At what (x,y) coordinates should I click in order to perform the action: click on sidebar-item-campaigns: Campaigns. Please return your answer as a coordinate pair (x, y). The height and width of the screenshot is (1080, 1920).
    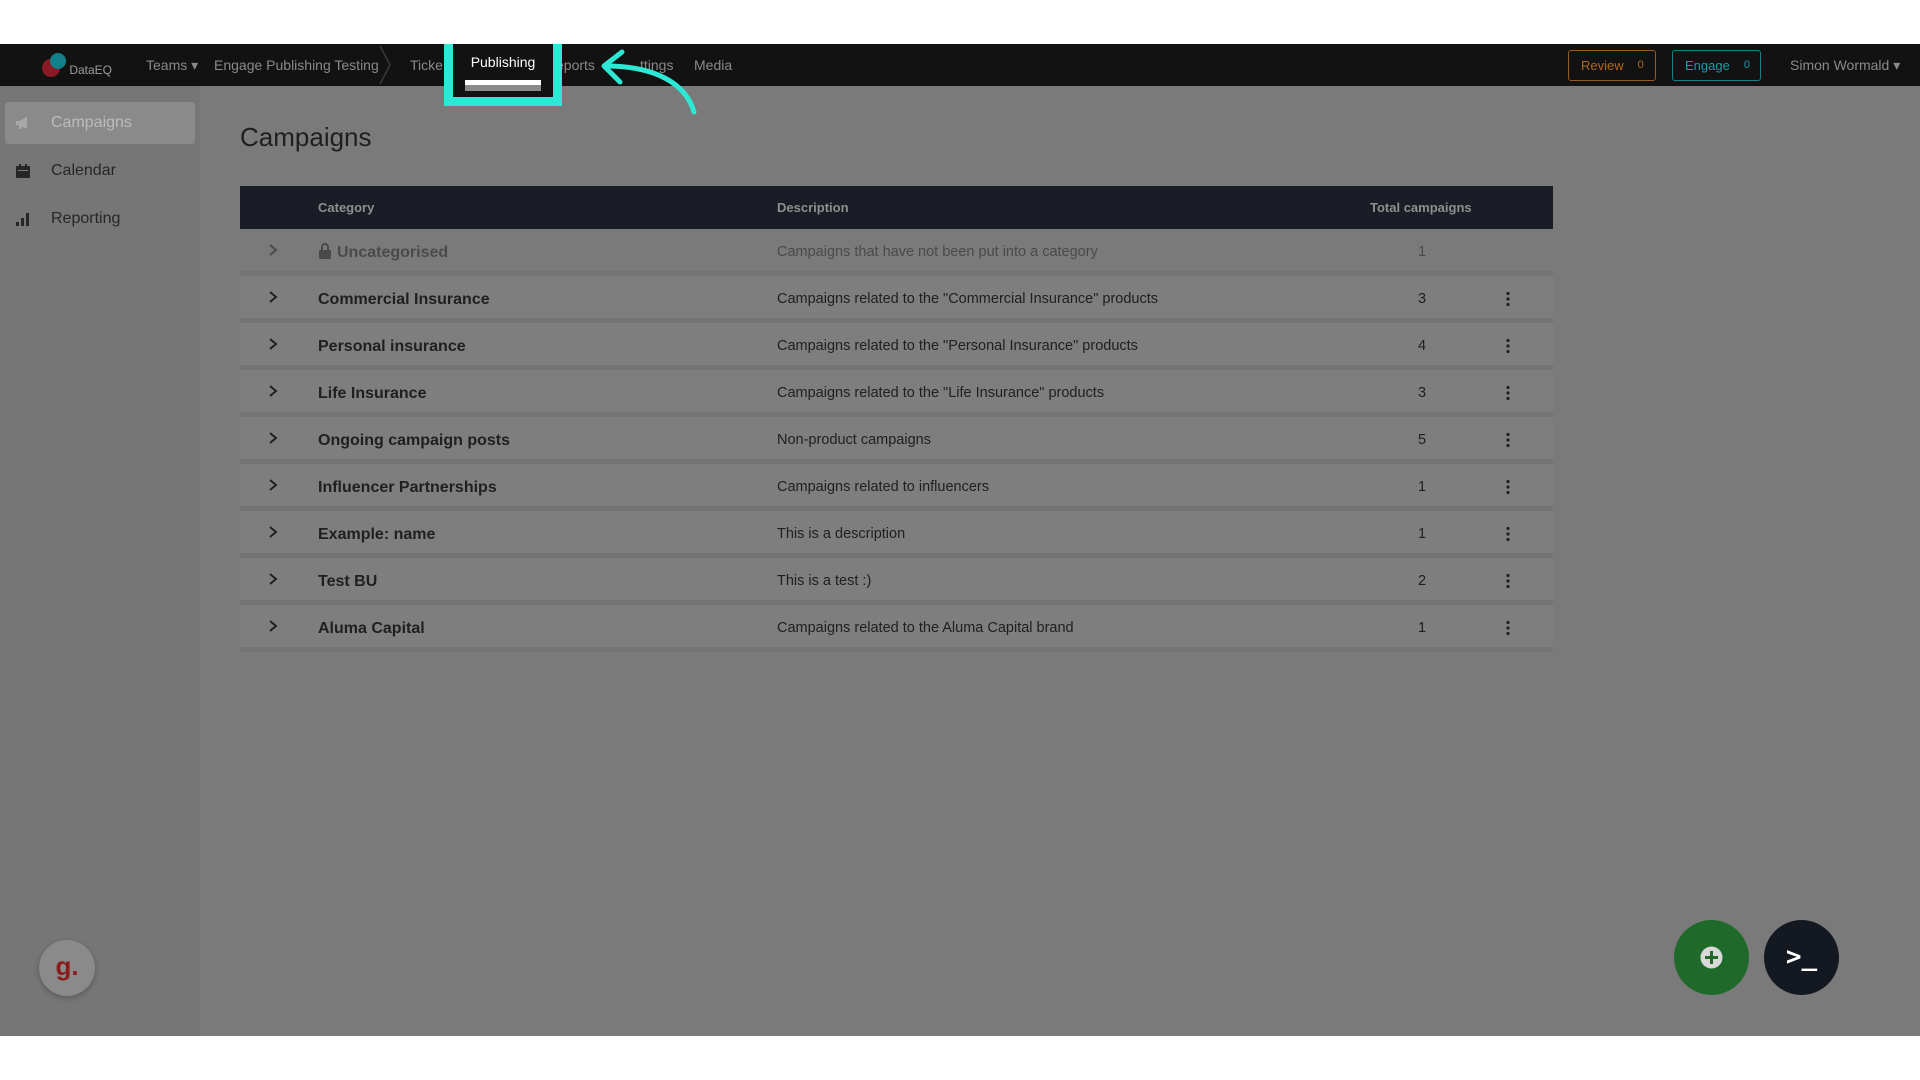
    Looking at the image, I should click on (100, 123).